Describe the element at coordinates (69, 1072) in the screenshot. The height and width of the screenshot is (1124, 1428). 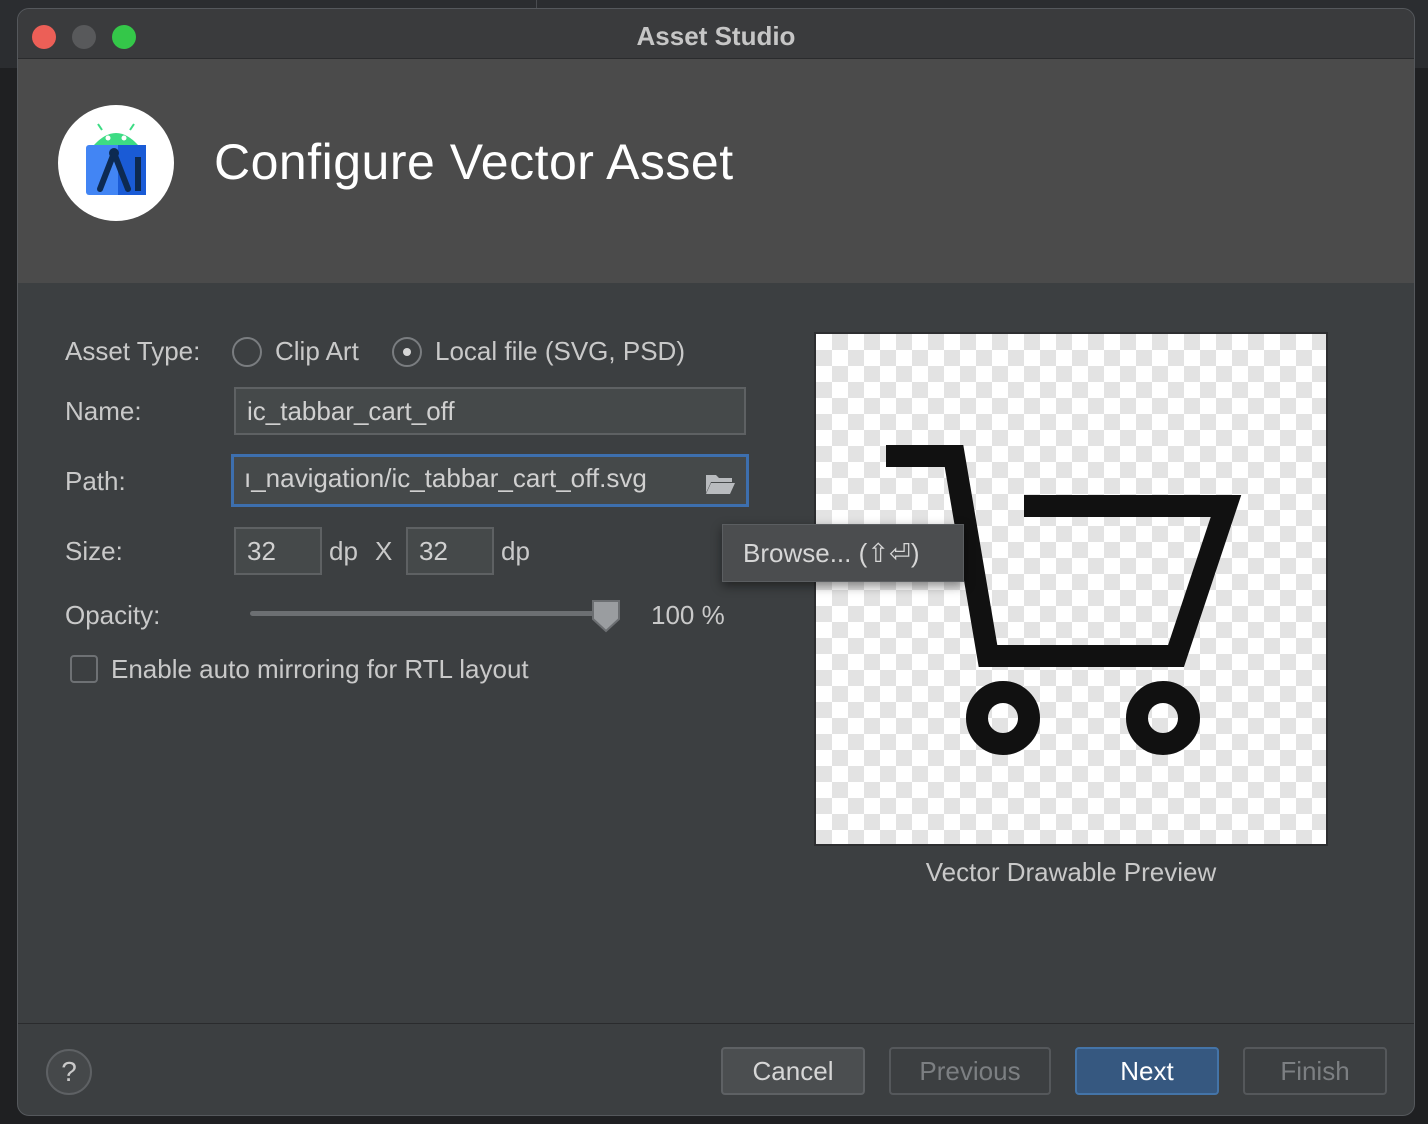
I see `help-button: ?` at that location.